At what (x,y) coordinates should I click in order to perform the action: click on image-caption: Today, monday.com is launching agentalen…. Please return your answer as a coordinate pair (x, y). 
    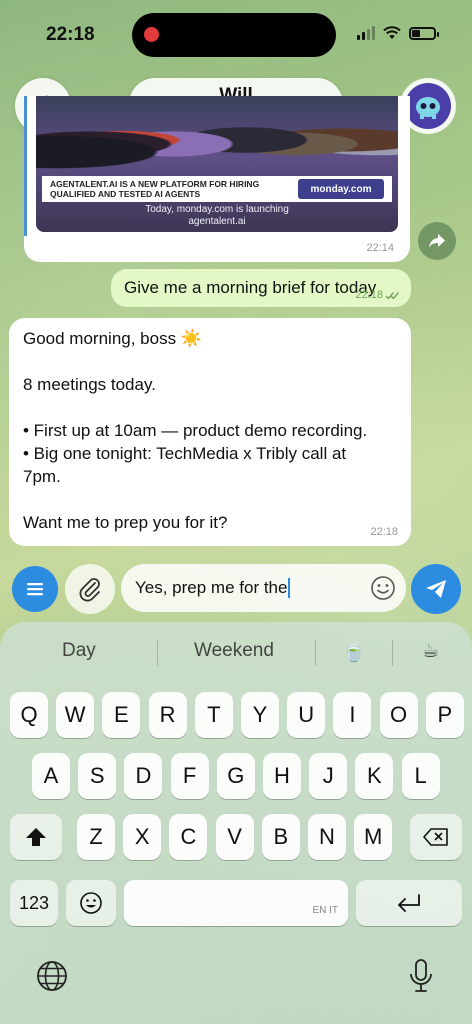
    Looking at the image, I should click on (217, 215).